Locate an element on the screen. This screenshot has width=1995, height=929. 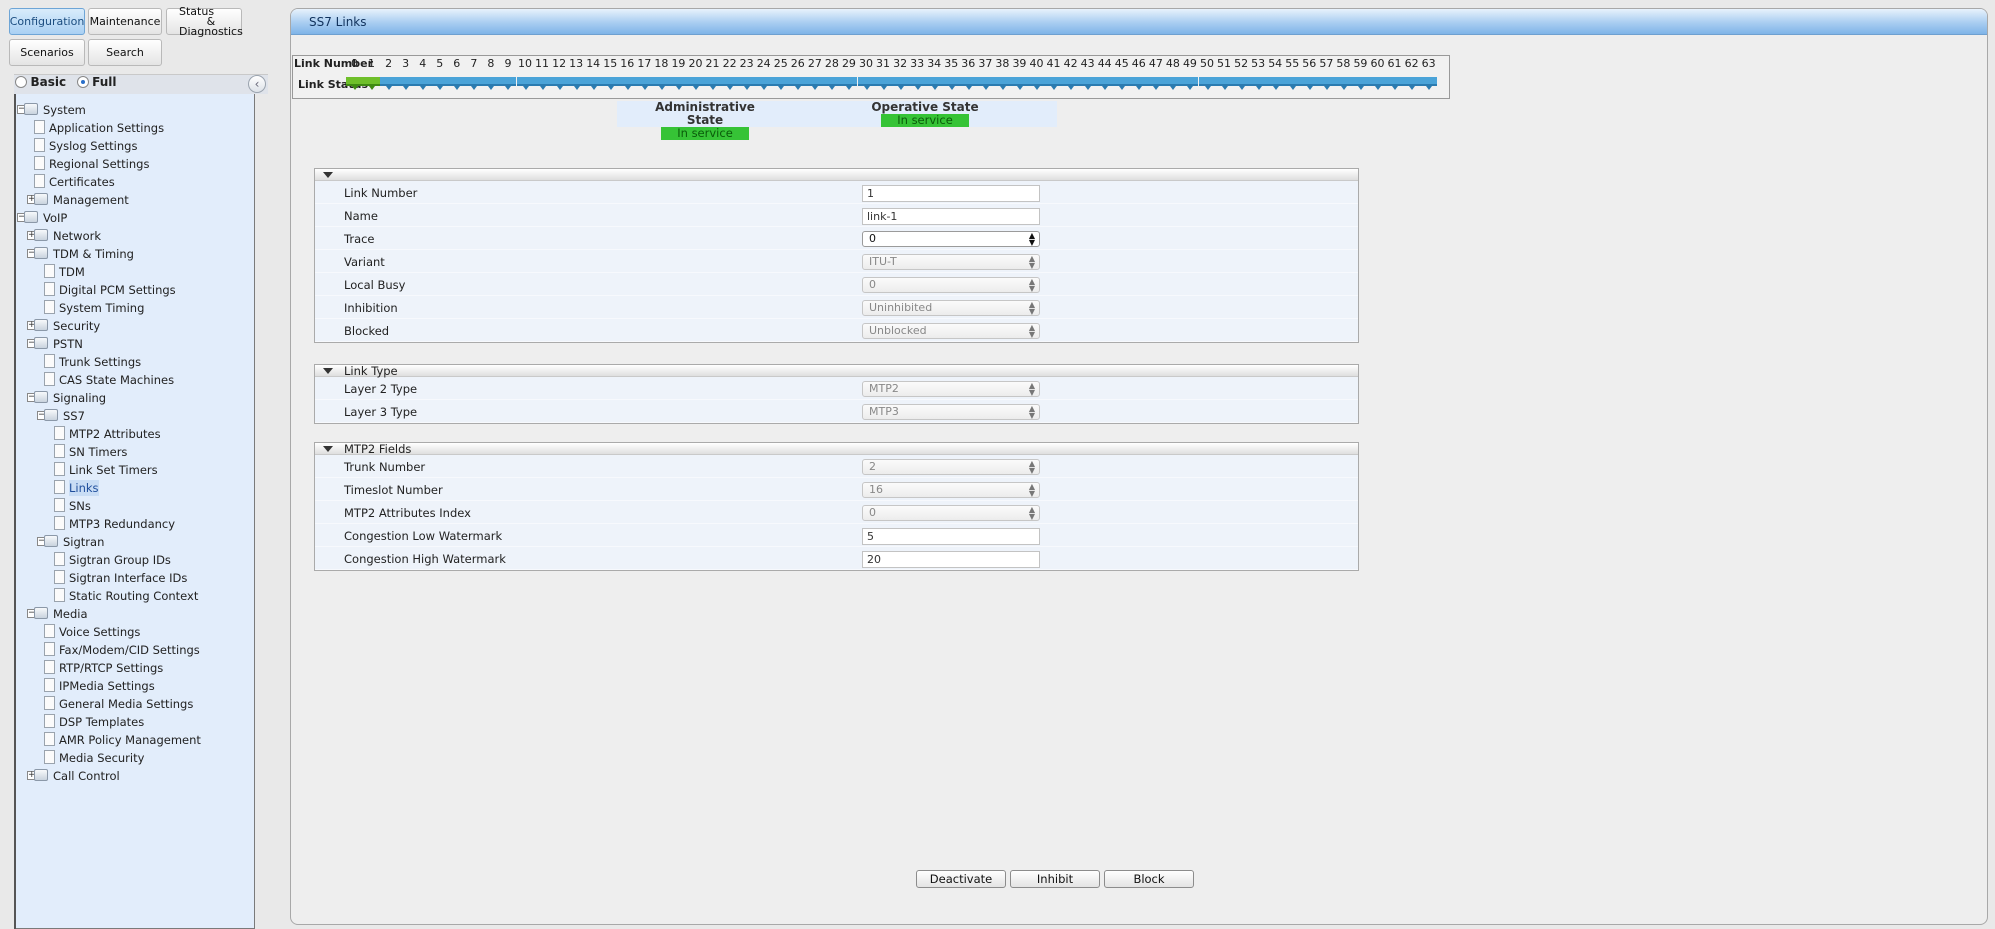
tree-item-sigtran: − Sigtran is located at coordinates (134, 542).